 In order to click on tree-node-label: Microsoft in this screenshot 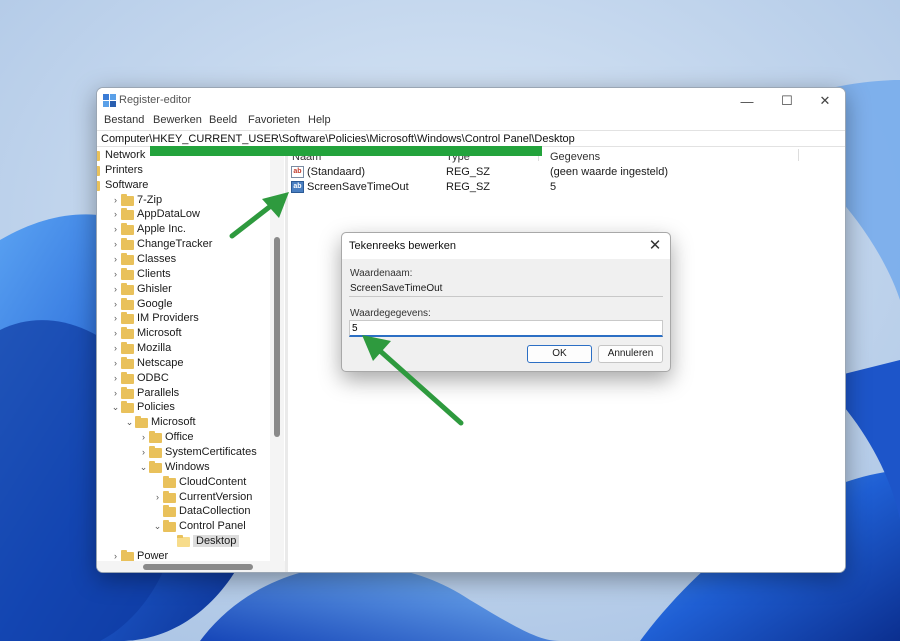, I will do `click(173, 422)`.